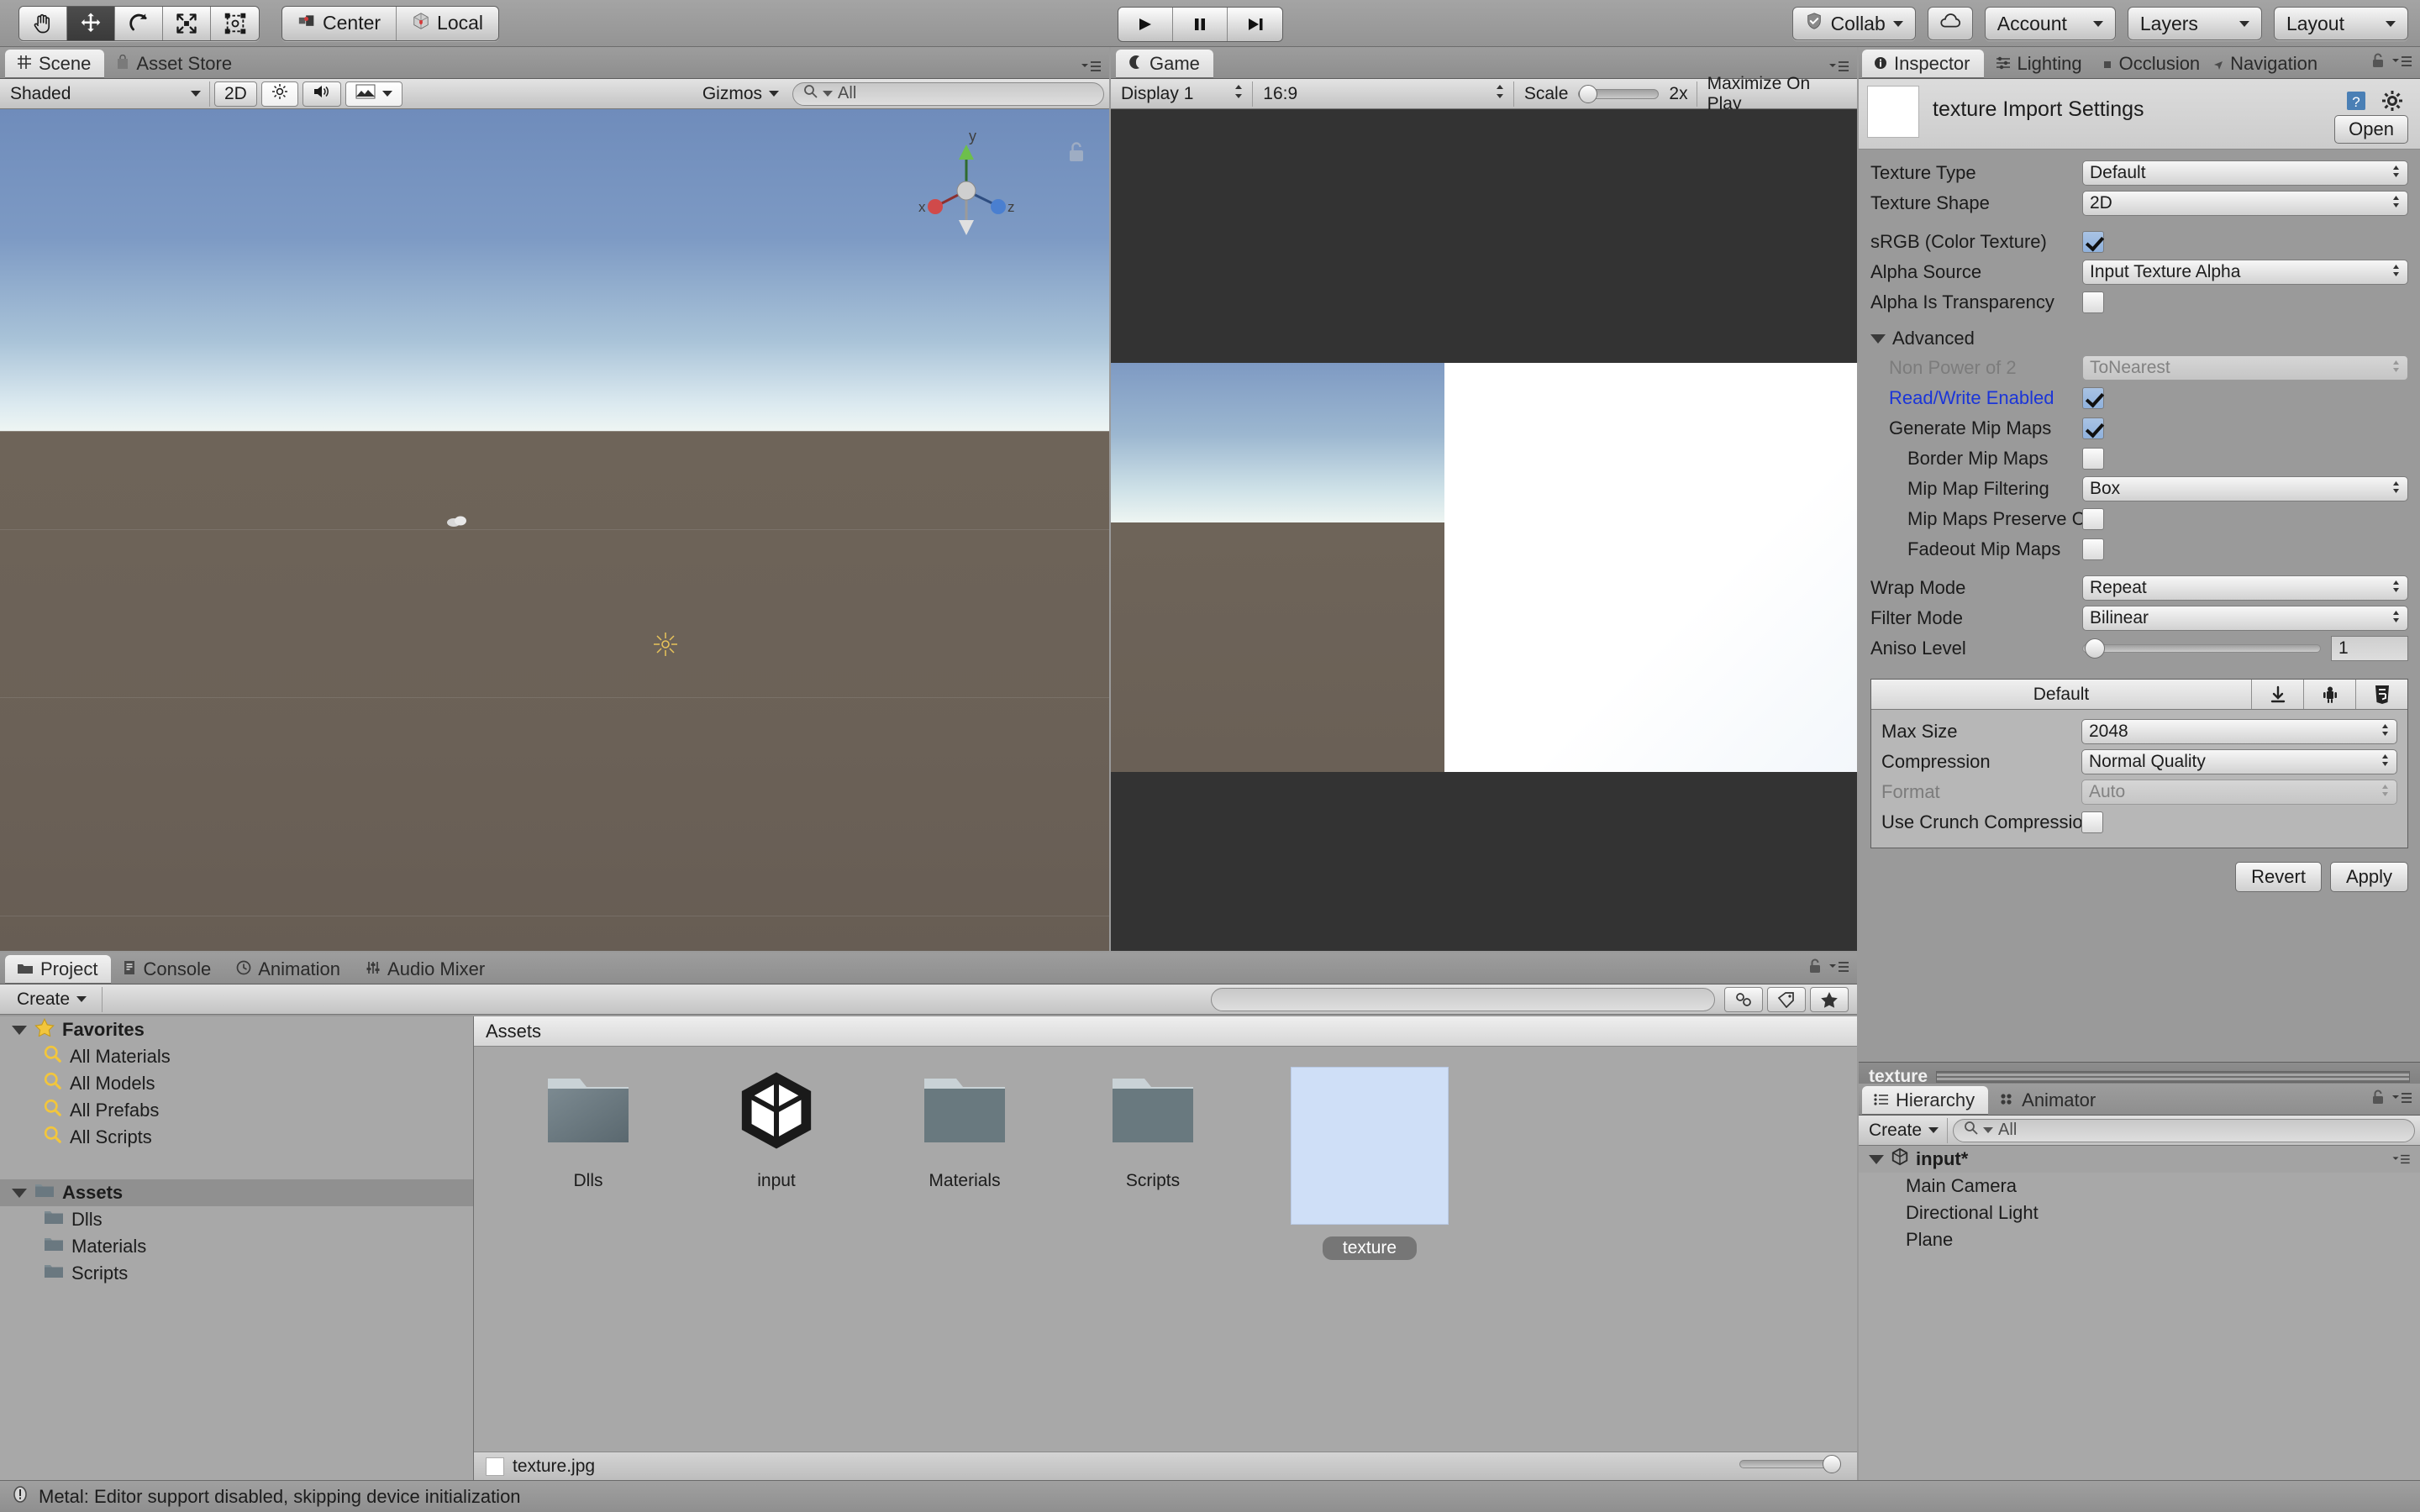  What do you see at coordinates (2239, 761) in the screenshot?
I see `compression-dropdown: Normal Quality` at bounding box center [2239, 761].